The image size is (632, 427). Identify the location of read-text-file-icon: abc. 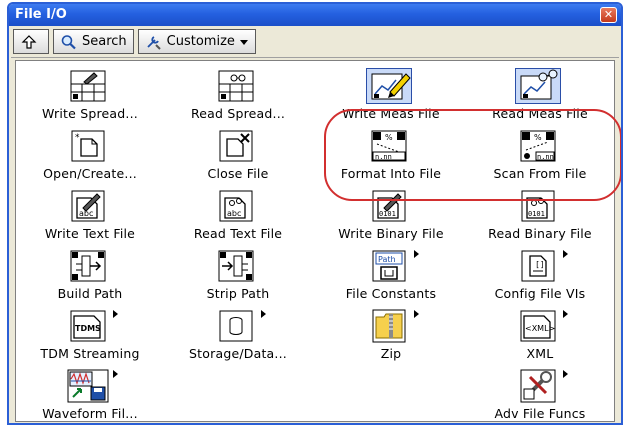
(236, 206).